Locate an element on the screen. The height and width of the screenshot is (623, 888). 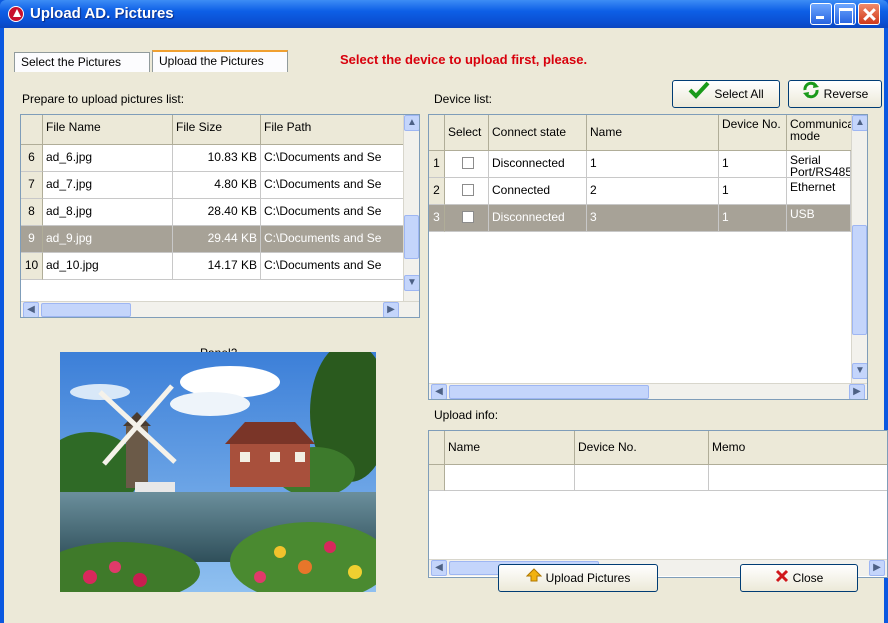
device-cell-mode: Ethernet is located at coordinates (819, 191).